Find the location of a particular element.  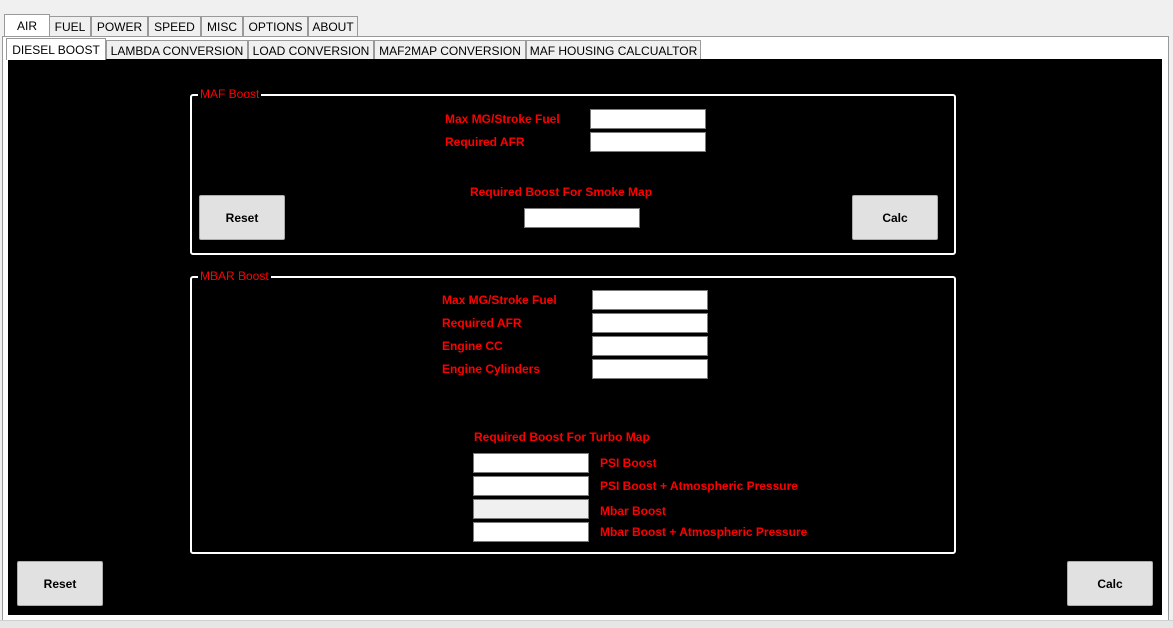

mbar-boost-title: MBAR Boost is located at coordinates (234, 276).